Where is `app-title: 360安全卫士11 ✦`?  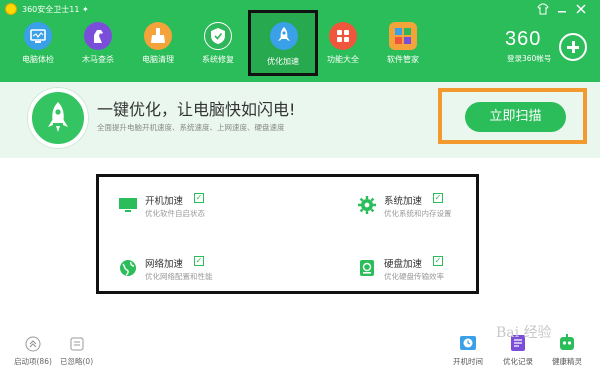 app-title: 360安全卫士11 ✦ is located at coordinates (55, 9).